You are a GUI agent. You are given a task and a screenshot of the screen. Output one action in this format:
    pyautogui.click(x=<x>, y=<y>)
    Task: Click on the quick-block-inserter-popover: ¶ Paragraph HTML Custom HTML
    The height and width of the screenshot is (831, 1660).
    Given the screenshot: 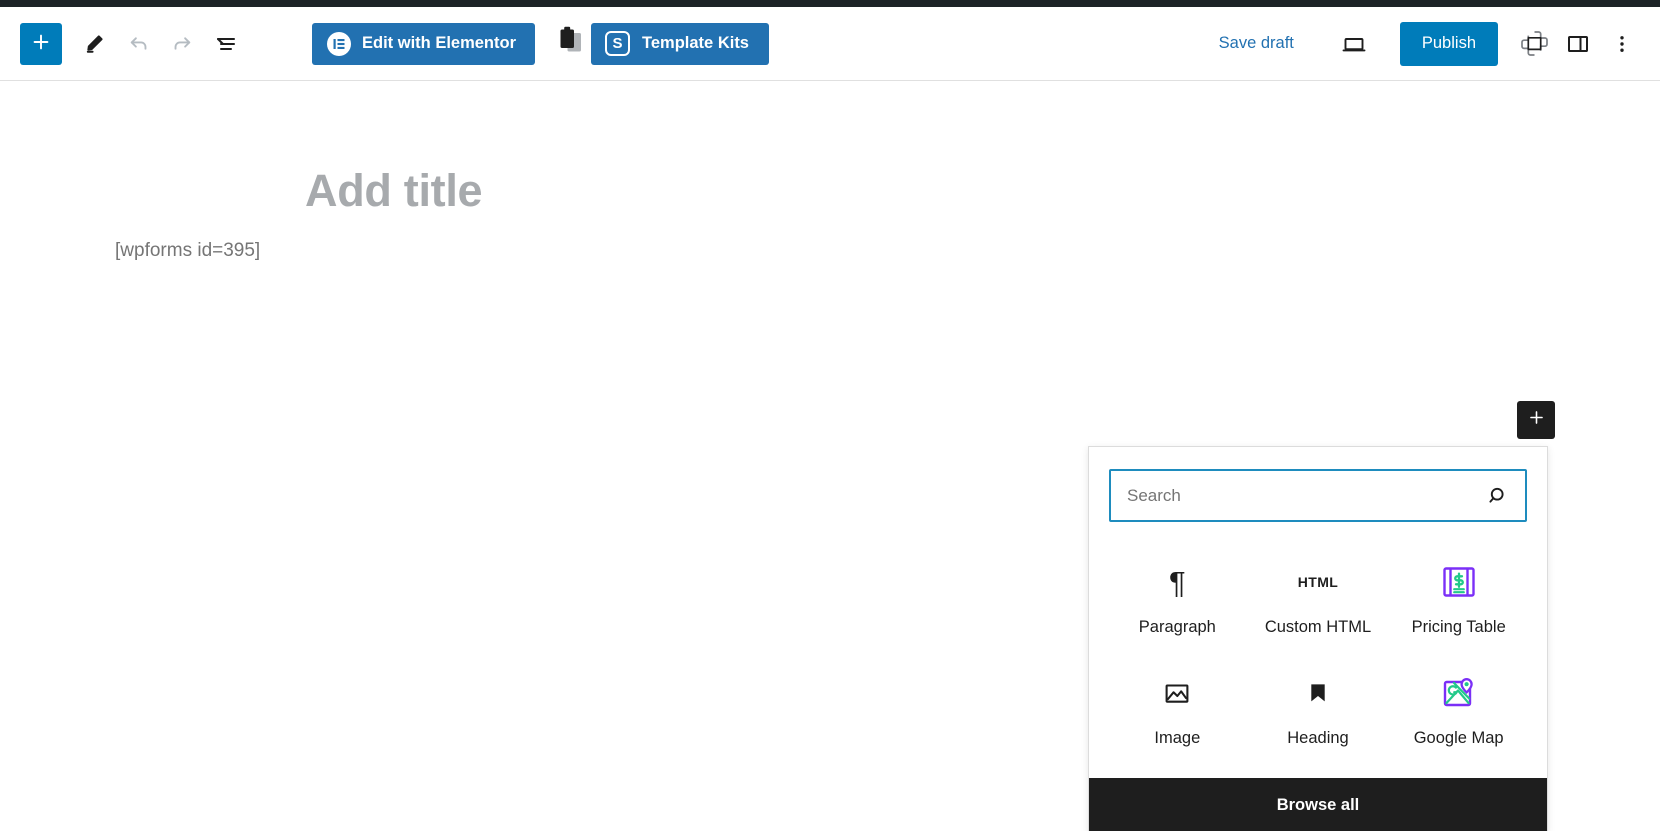 What is the action you would take?
    pyautogui.click(x=1318, y=638)
    